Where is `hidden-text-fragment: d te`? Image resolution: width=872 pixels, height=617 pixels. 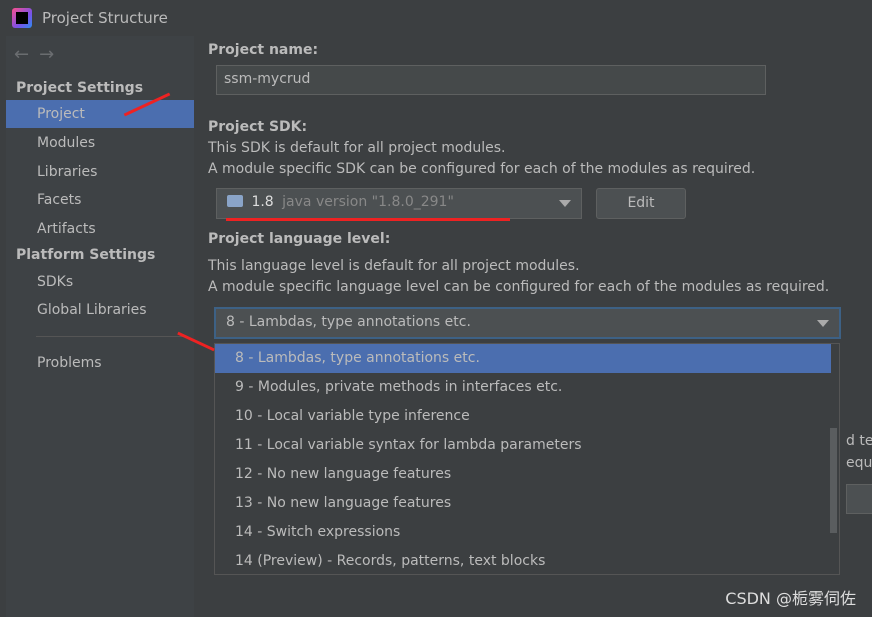
hidden-text-fragment: d te is located at coordinates (859, 441).